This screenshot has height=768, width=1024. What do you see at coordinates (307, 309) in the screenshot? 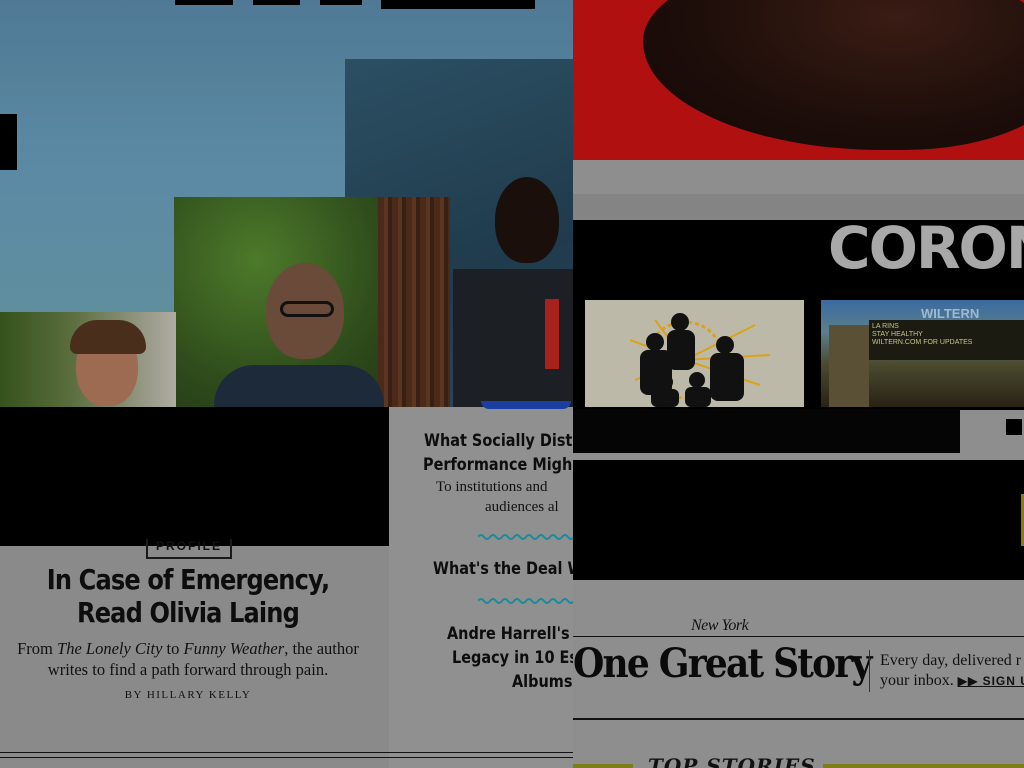
I see `glasses-icon` at bounding box center [307, 309].